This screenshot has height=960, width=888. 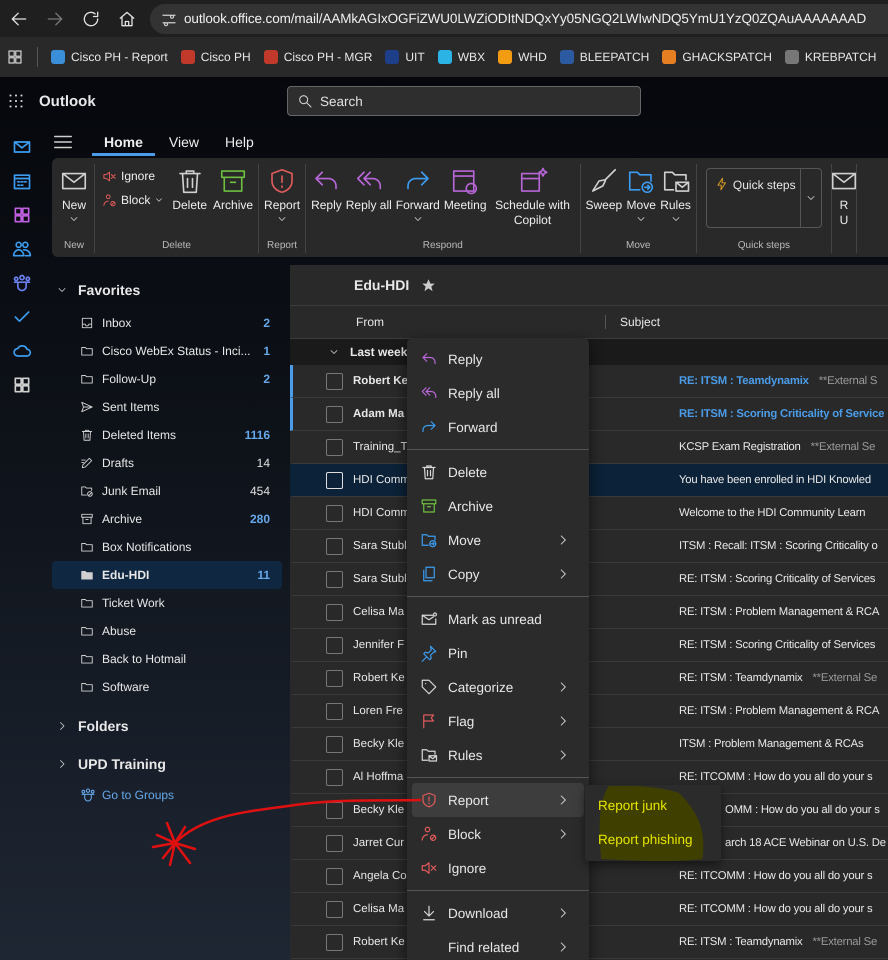 I want to click on folder-item: Ticket Work, so click(x=167, y=603).